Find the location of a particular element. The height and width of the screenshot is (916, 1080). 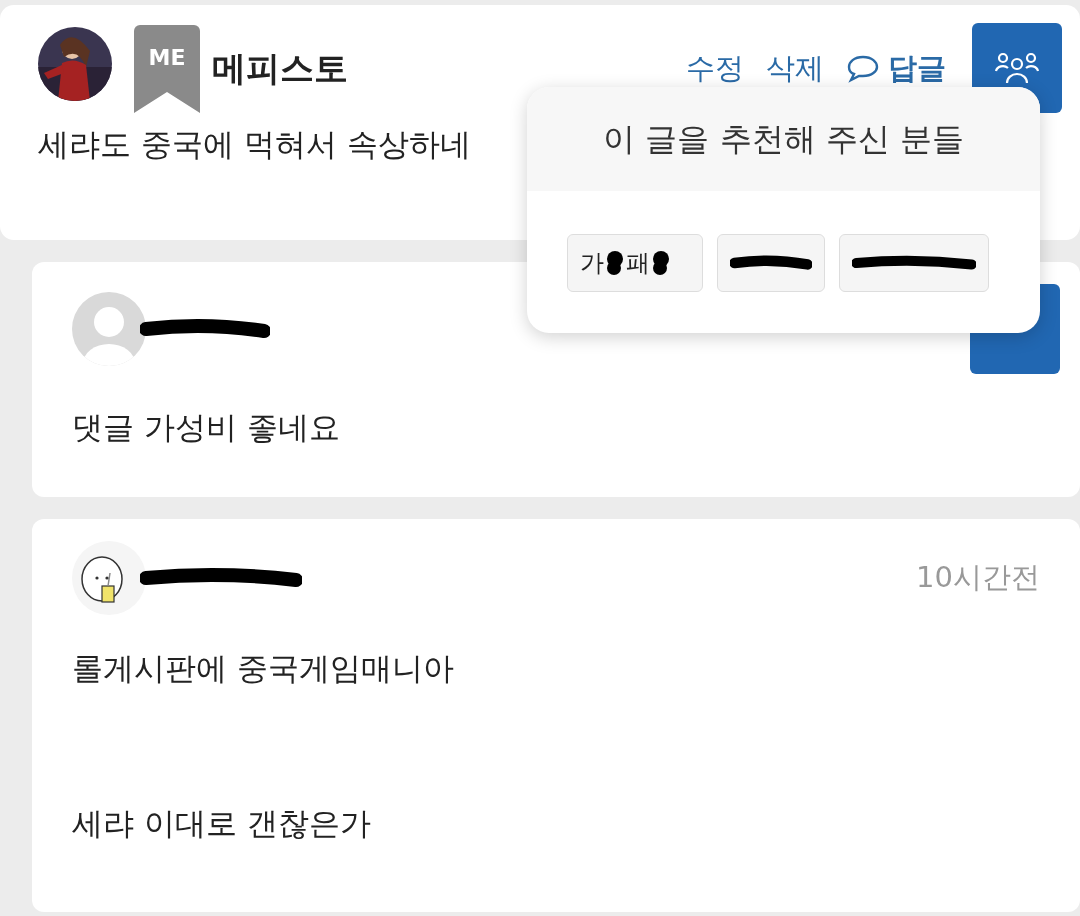

popup-title: 이 글을 추천해 주신 분들 is located at coordinates (783, 139).